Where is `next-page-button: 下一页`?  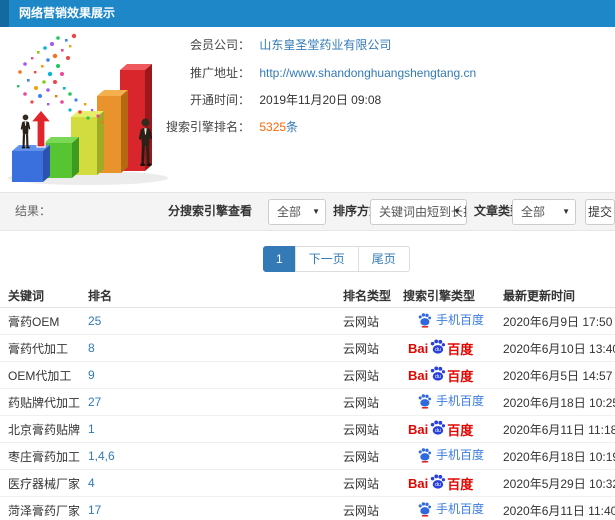 next-page-button: 下一页 is located at coordinates (326, 259).